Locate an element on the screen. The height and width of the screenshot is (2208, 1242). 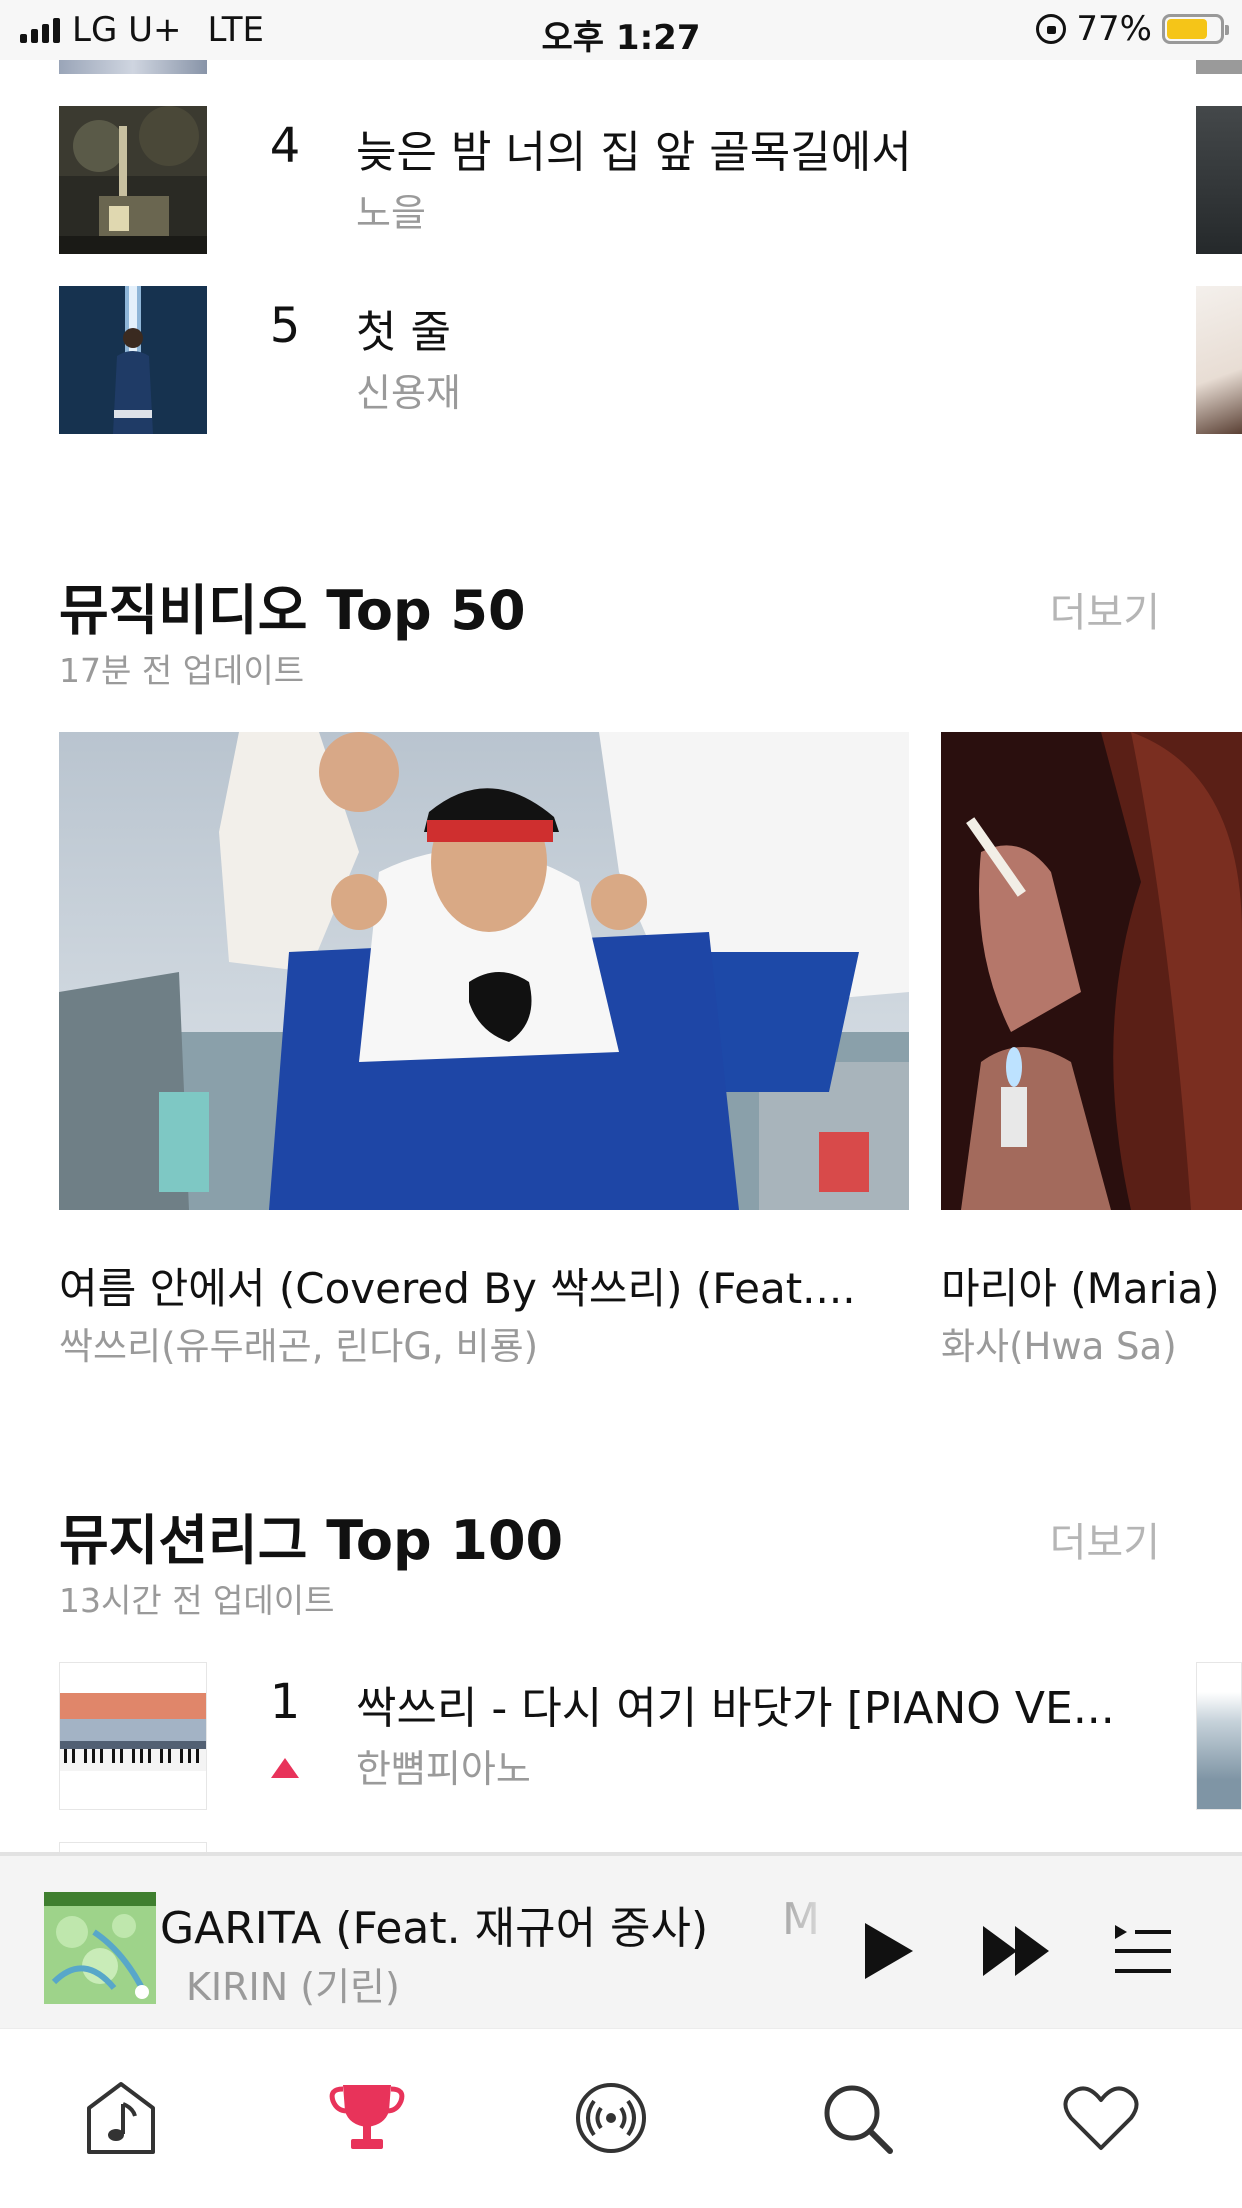
trophy-icon is located at coordinates (367, 2117).